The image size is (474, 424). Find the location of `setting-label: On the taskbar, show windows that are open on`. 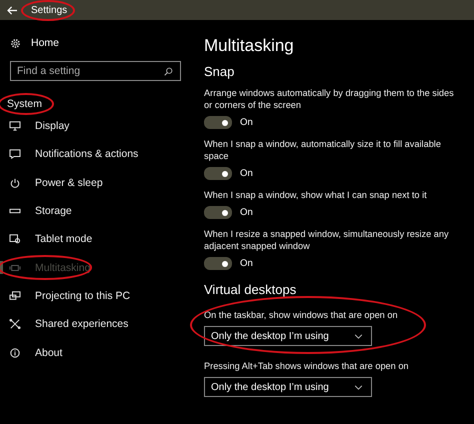

setting-label: On the taskbar, show windows that are open on is located at coordinates (301, 315).